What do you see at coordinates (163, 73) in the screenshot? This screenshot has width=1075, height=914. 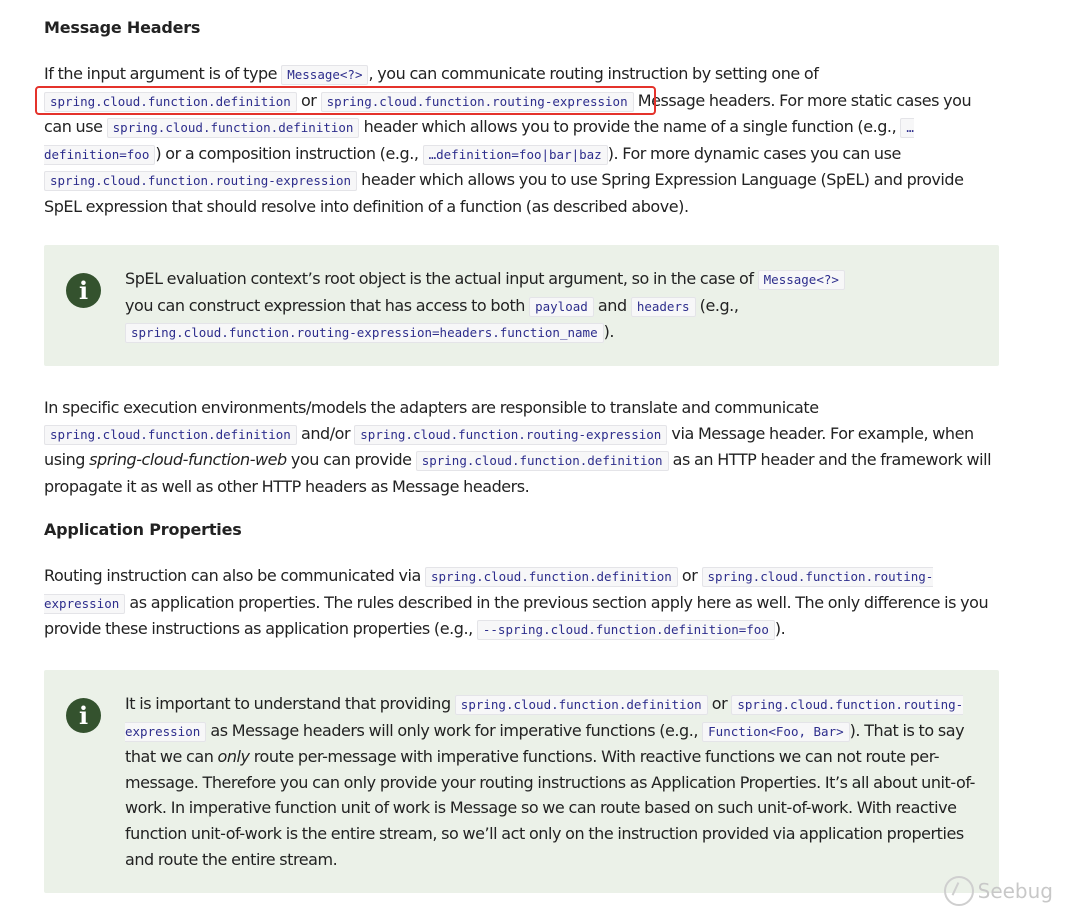 I see `text: If the input argument is of type` at bounding box center [163, 73].